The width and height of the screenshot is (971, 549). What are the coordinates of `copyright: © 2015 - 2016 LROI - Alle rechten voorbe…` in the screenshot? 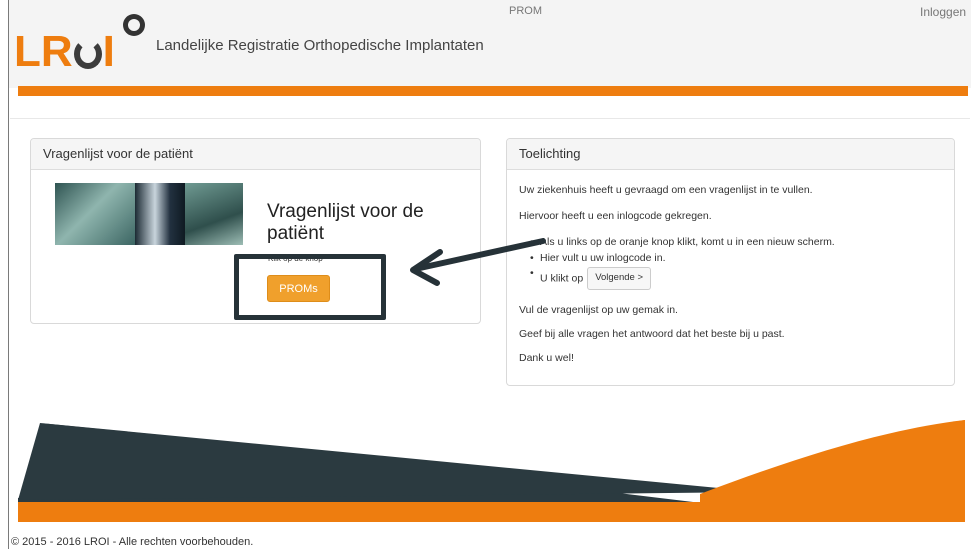 It's located at (132, 542).